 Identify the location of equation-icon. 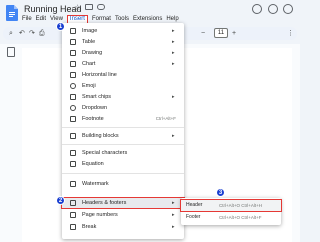
(73, 164).